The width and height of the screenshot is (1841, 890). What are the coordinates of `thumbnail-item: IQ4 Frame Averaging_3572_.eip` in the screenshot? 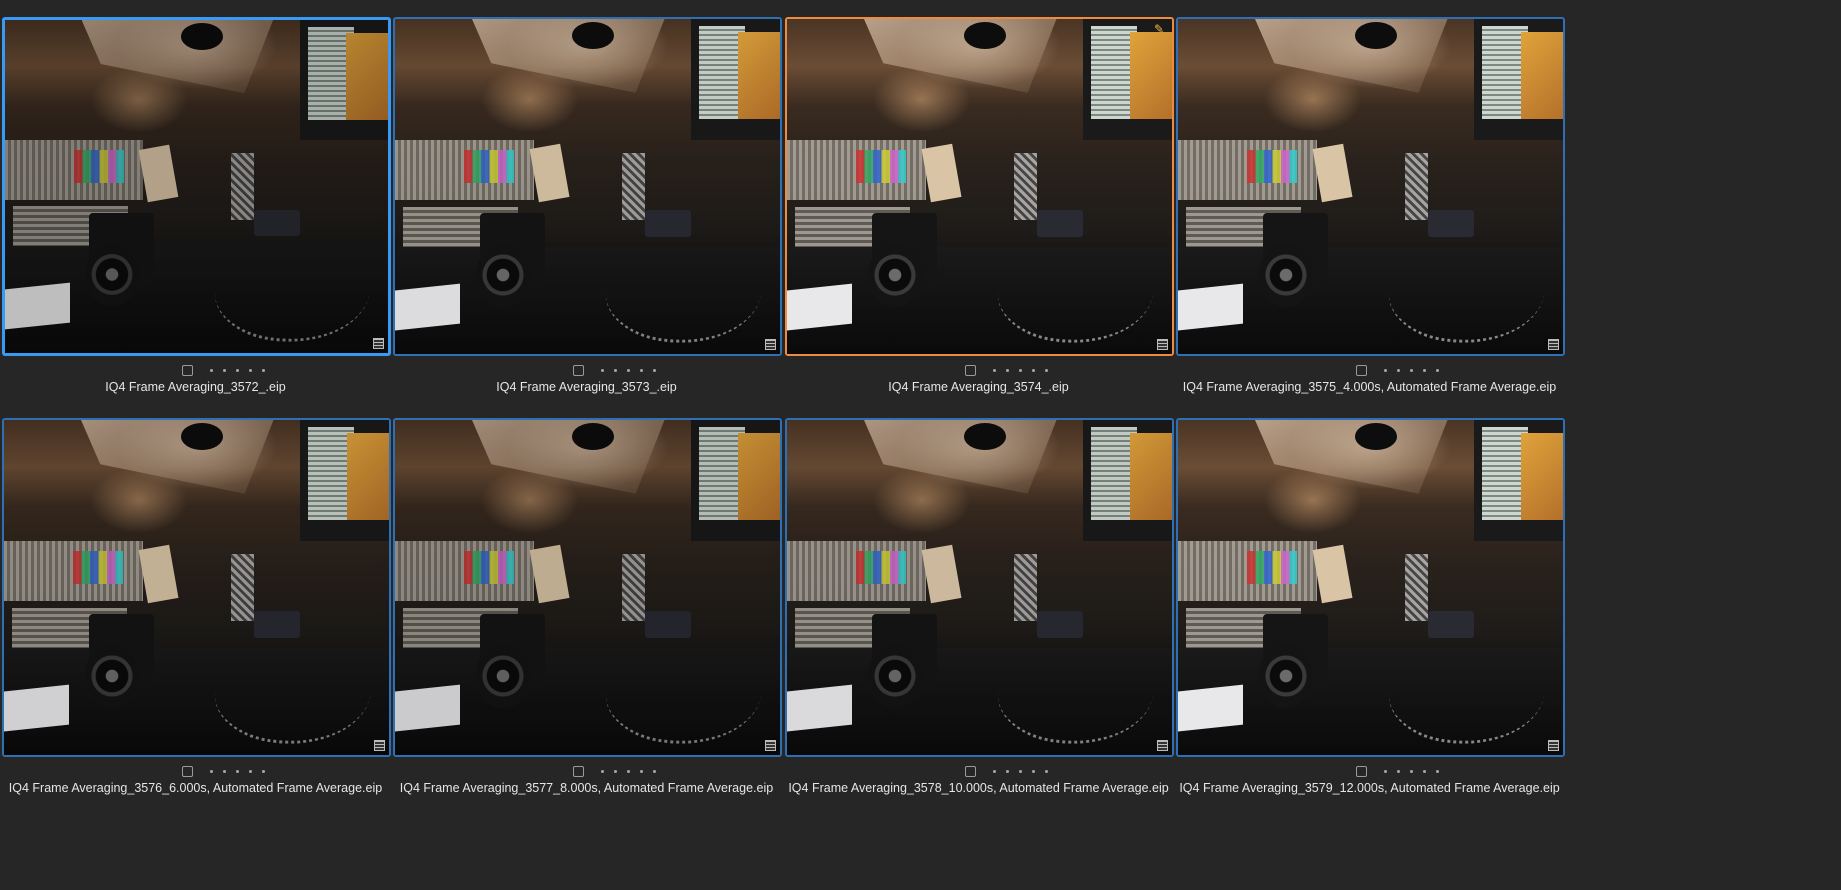 It's located at (195, 215).